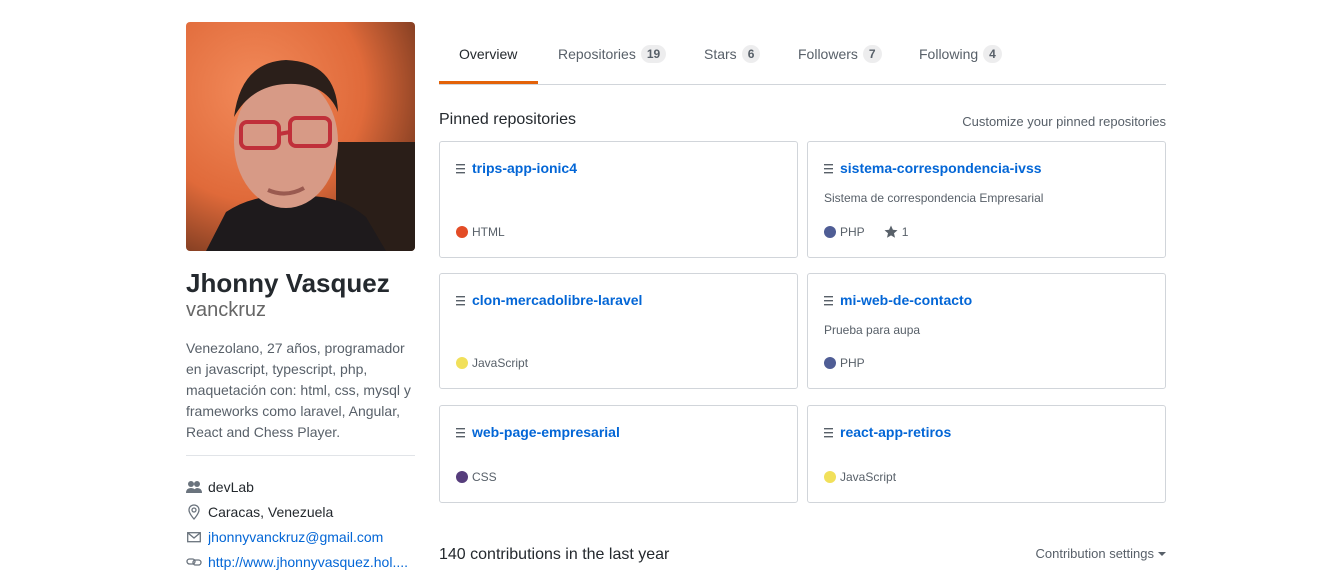  I want to click on repo-name-link: mi-web-de-contacto, so click(906, 300).